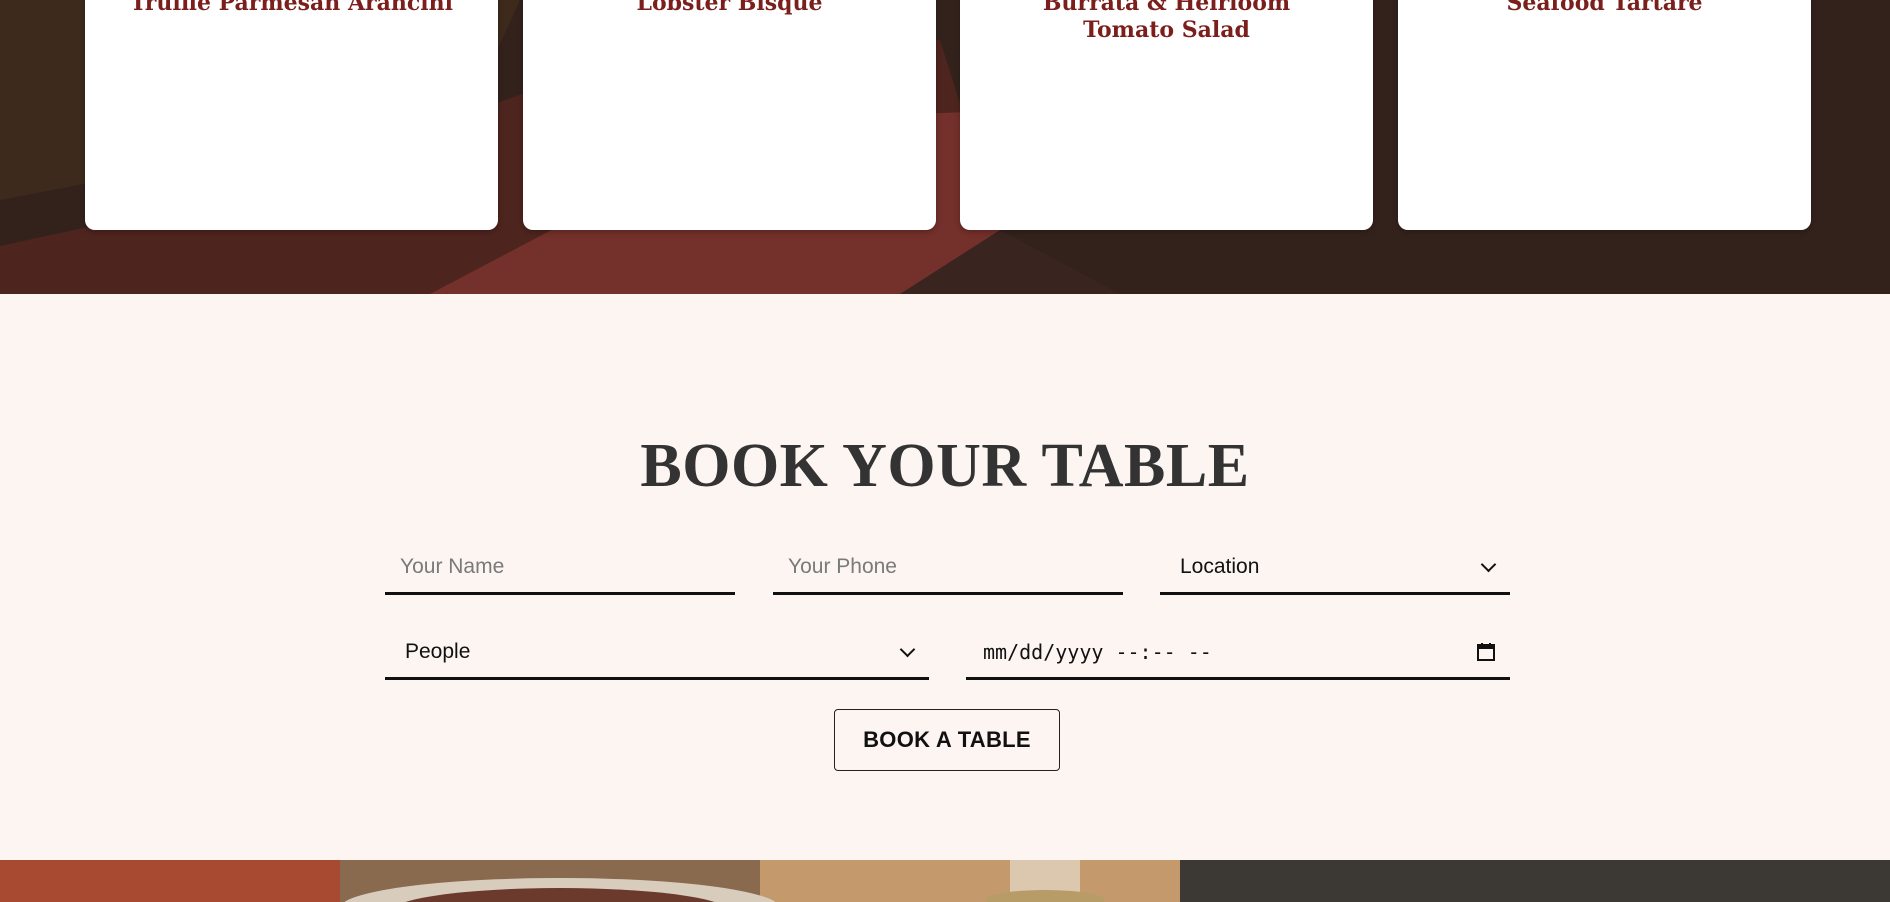 The width and height of the screenshot is (1890, 902). What do you see at coordinates (1166, 115) in the screenshot?
I see `dish-card: Burrata & Heirloom Tomato Salad` at bounding box center [1166, 115].